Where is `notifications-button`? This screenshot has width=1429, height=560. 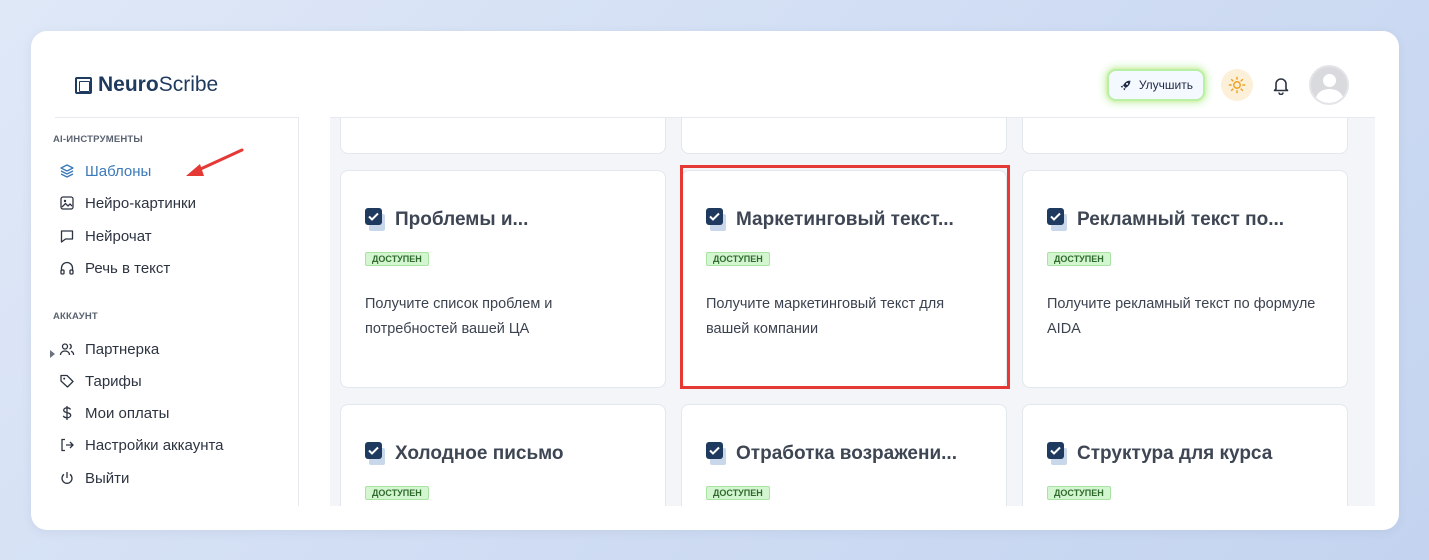
notifications-button is located at coordinates (1281, 85).